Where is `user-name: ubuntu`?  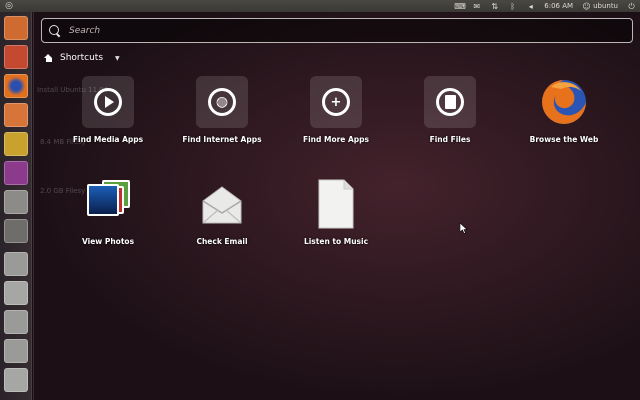
user-name: ubuntu is located at coordinates (605, 6).